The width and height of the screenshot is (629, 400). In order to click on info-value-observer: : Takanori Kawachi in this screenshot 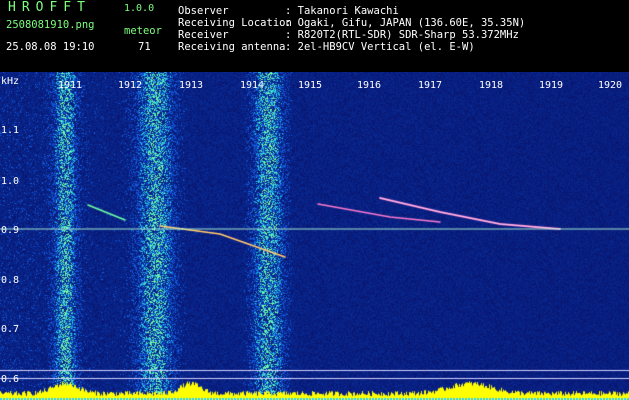, I will do `click(342, 11)`.